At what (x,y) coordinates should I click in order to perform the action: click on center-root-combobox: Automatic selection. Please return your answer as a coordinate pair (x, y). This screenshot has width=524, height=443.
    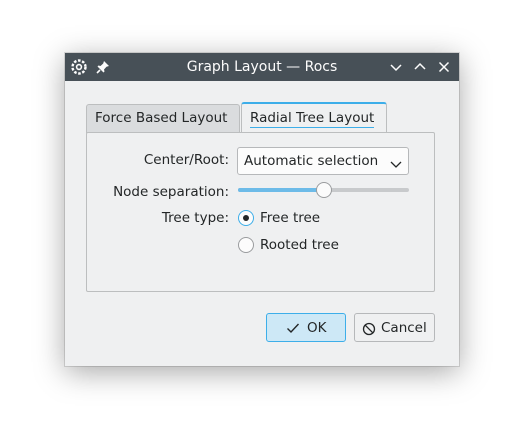
    Looking at the image, I should click on (323, 161).